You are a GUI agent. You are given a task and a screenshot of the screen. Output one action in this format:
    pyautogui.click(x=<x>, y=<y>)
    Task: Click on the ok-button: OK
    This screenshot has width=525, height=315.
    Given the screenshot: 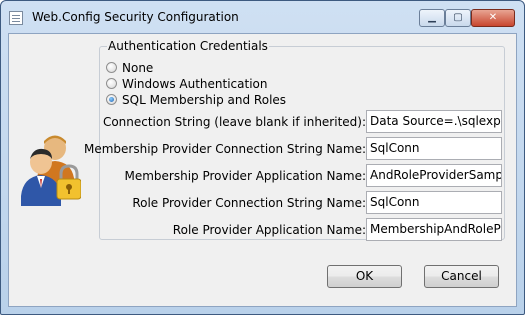 What is the action you would take?
    pyautogui.click(x=364, y=276)
    